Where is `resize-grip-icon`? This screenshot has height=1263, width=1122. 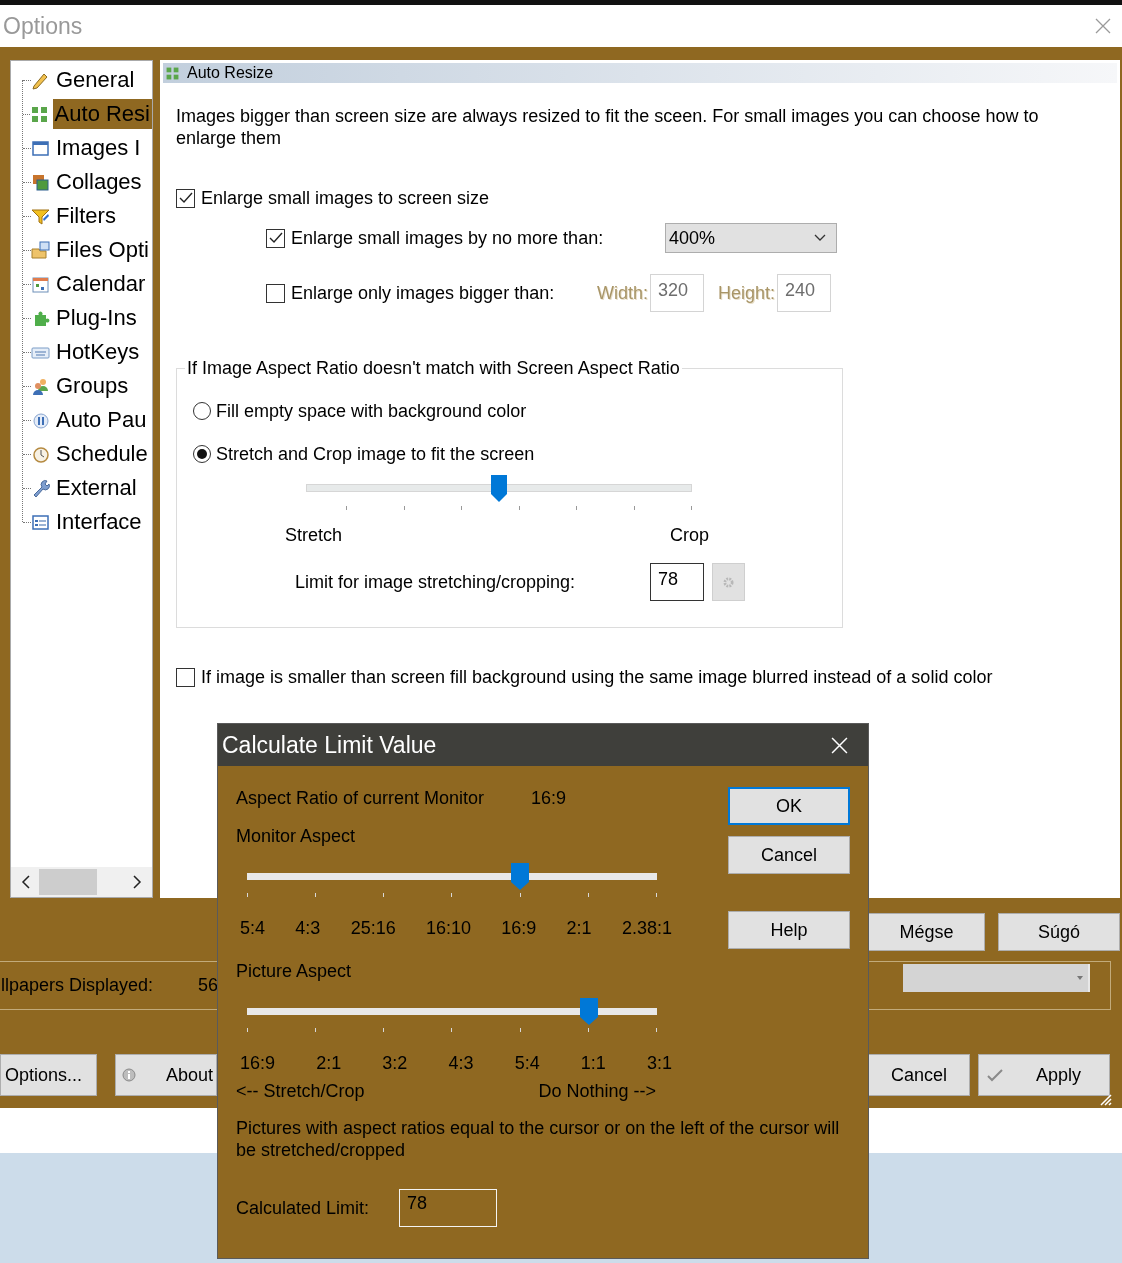 resize-grip-icon is located at coordinates (1106, 1100).